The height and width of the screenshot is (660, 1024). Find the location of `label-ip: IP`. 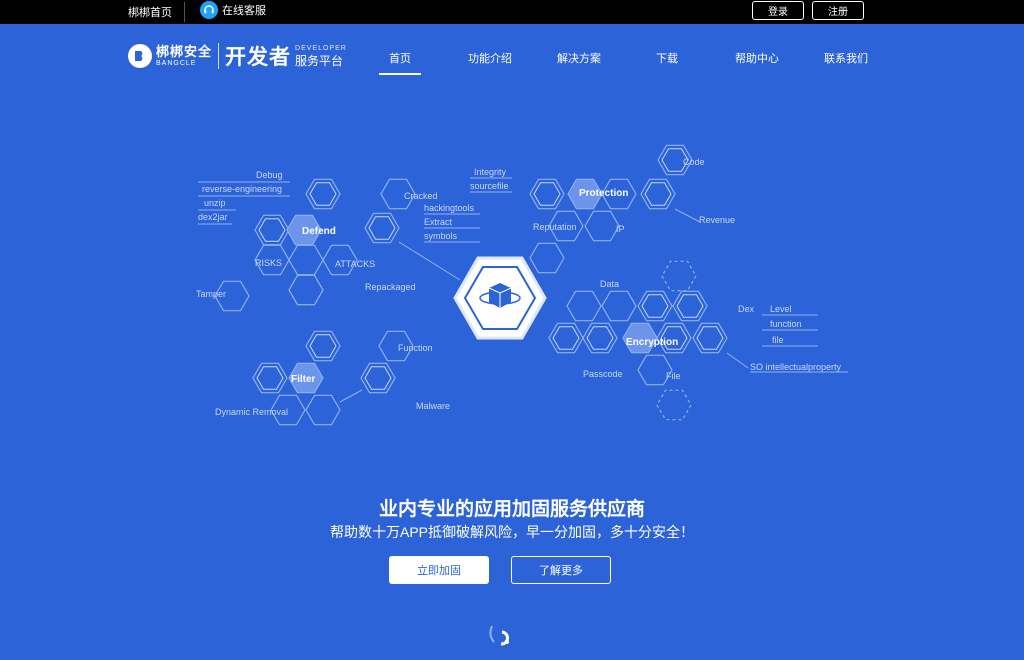

label-ip: IP is located at coordinates (620, 229).